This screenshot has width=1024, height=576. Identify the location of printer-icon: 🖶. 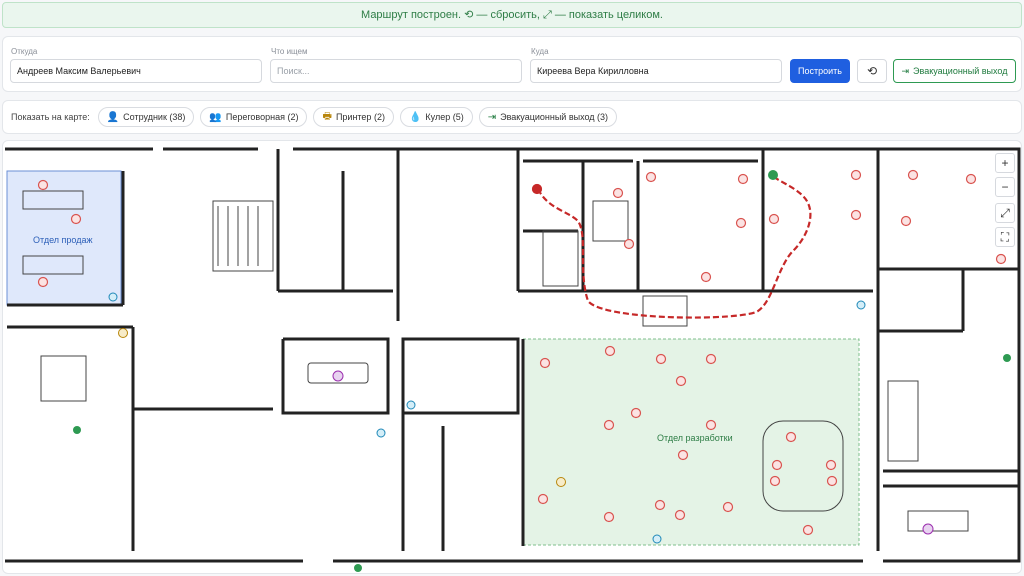
(327, 116).